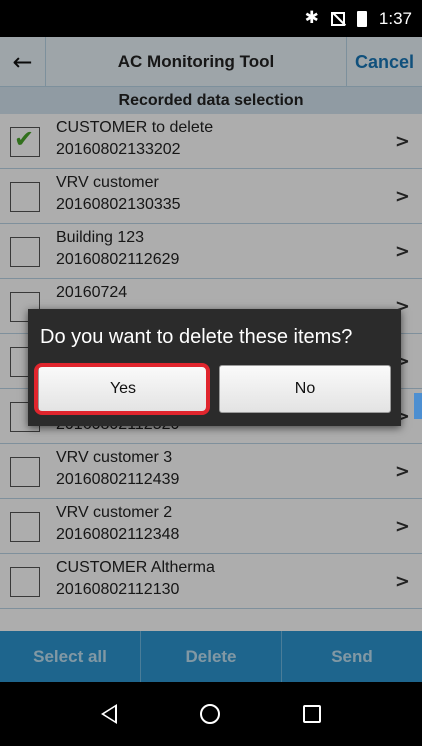 Image resolution: width=422 pixels, height=746 pixels. I want to click on yes-button-highlight, so click(122, 389).